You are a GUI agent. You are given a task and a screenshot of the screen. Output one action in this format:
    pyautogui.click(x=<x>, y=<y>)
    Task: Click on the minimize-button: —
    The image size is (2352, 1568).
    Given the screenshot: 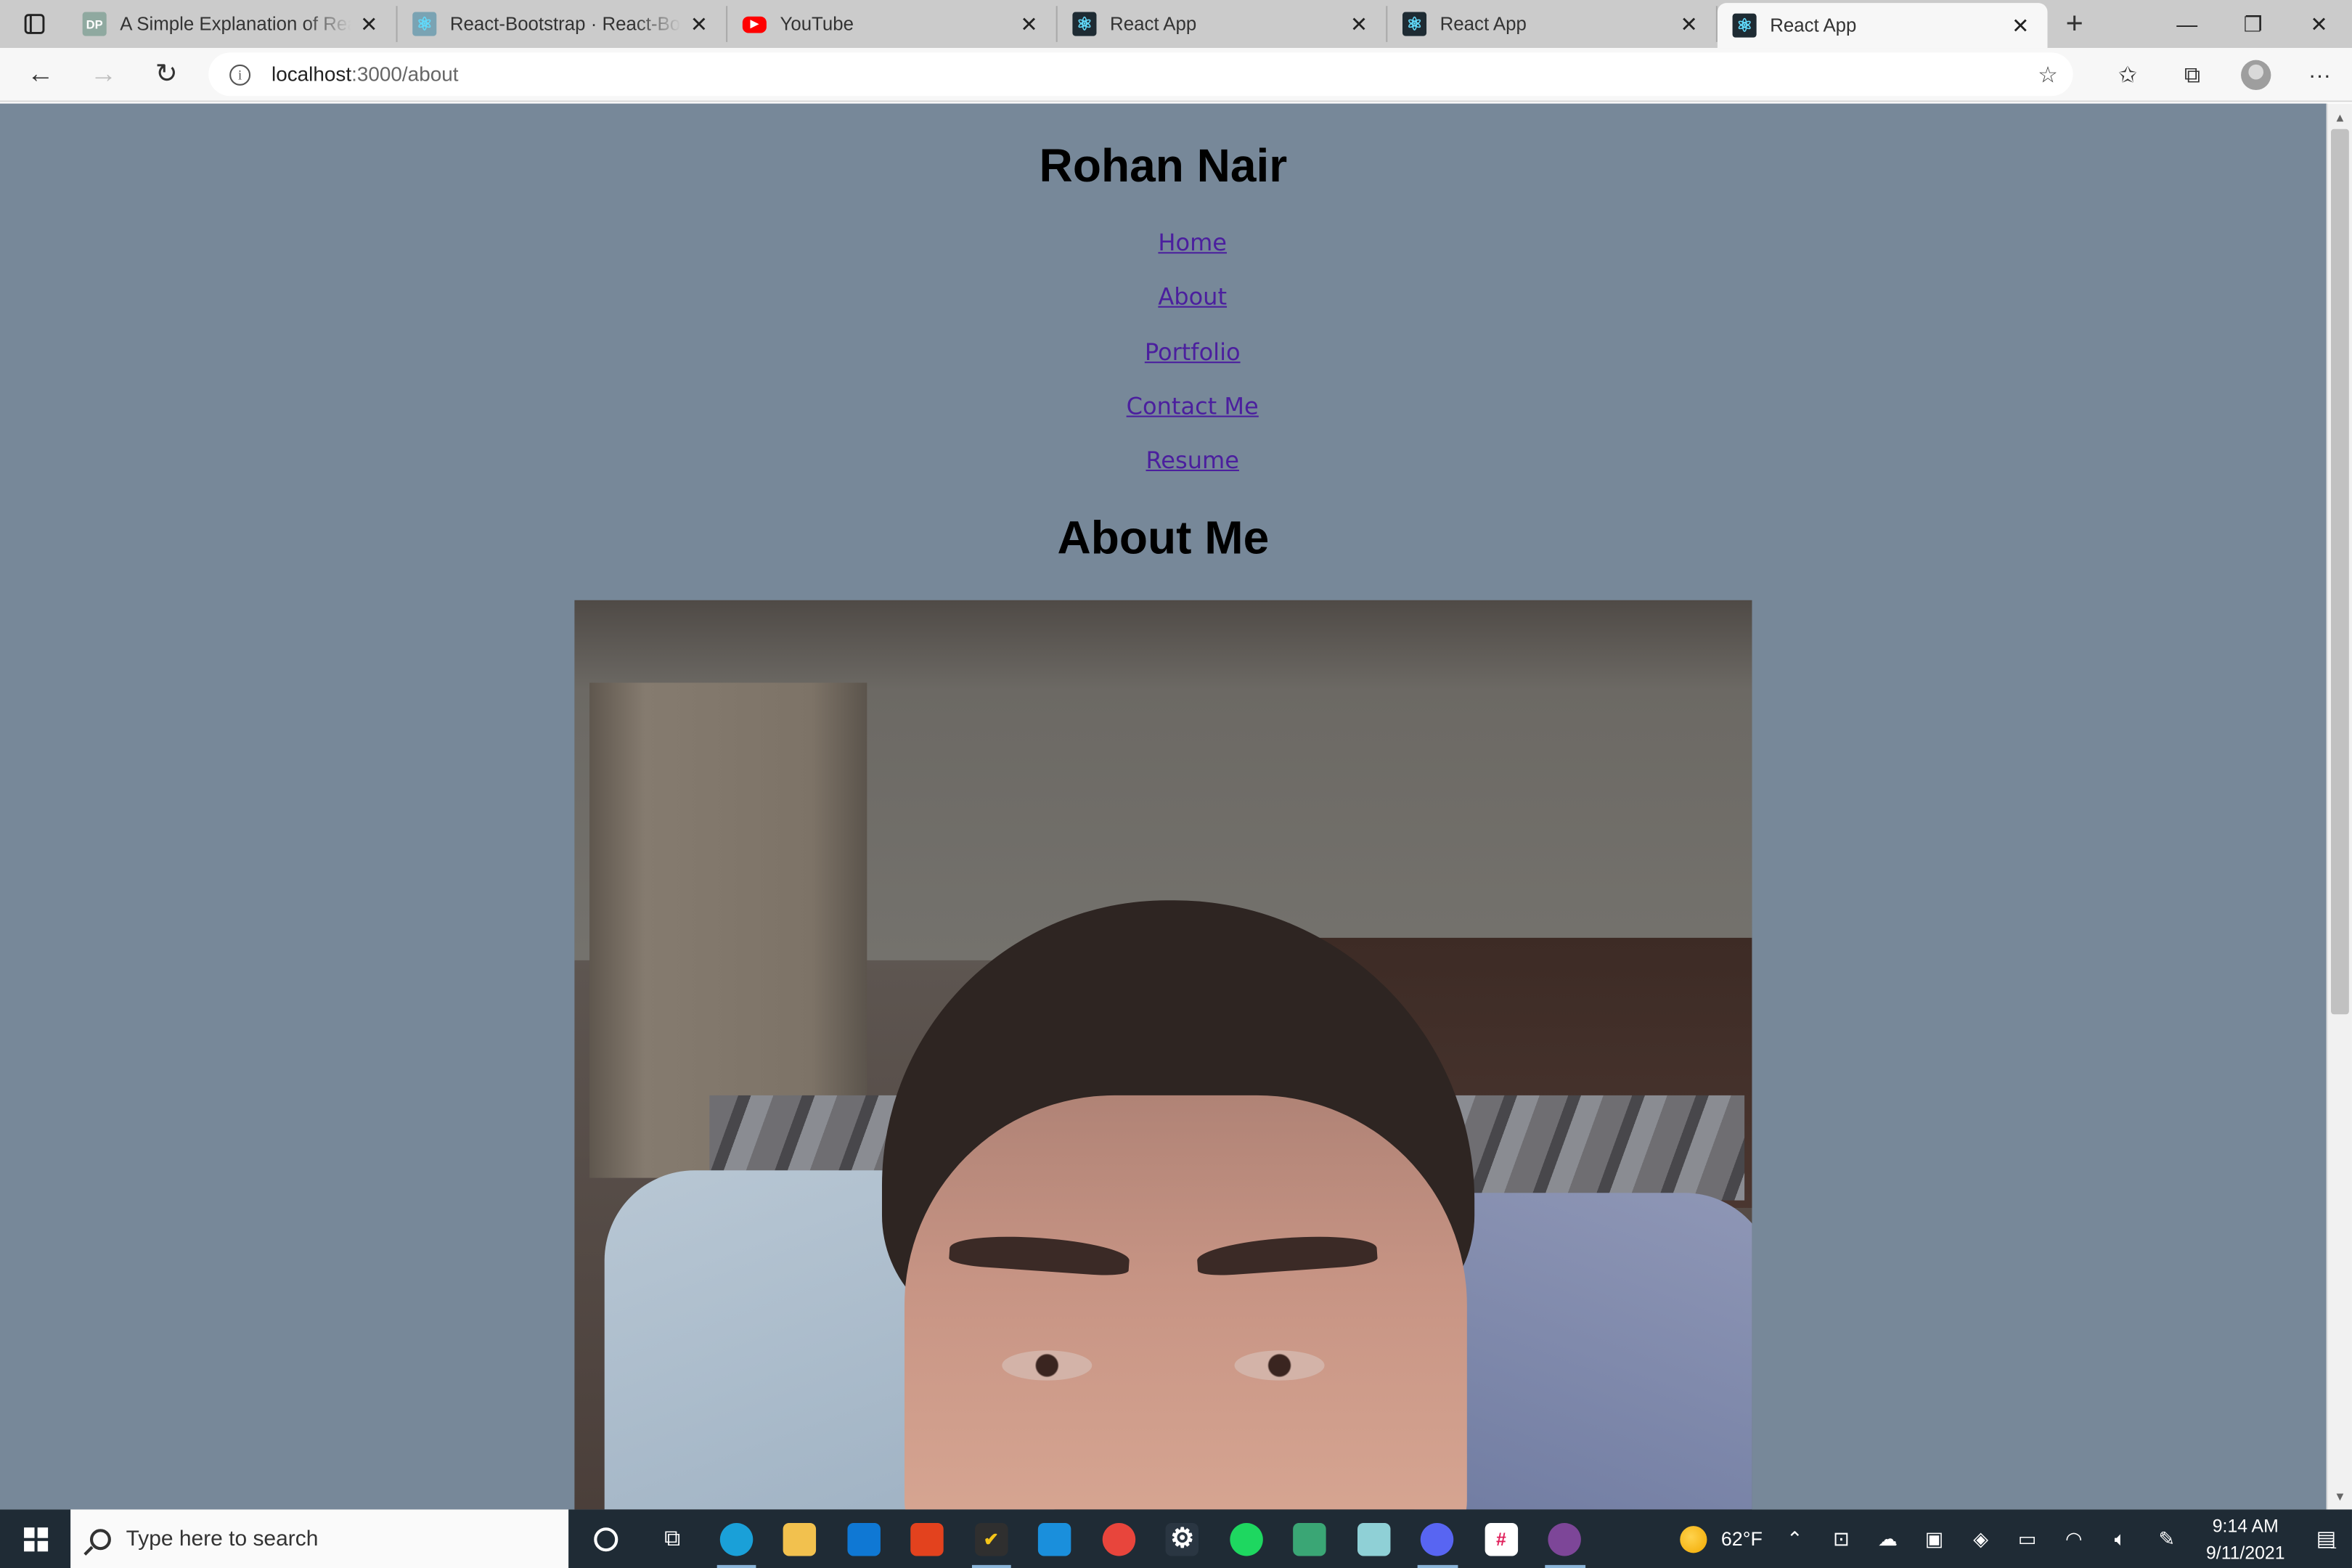 What is the action you would take?
    pyautogui.click(x=2187, y=24)
    